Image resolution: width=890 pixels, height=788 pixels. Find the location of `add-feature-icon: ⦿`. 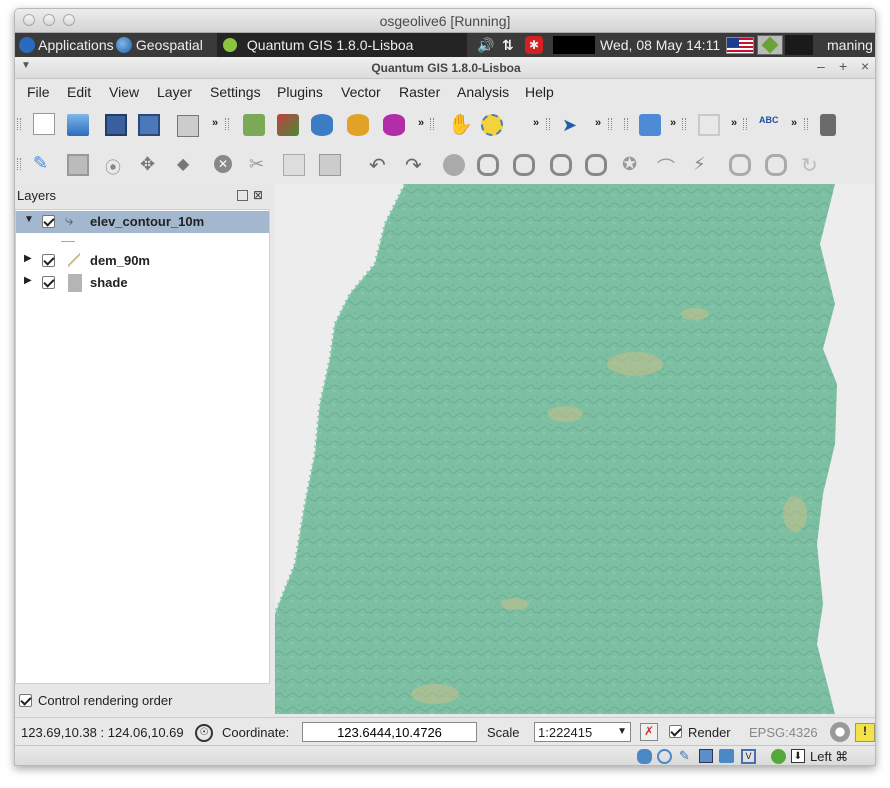

add-feature-icon: ⦿ is located at coordinates (116, 165).